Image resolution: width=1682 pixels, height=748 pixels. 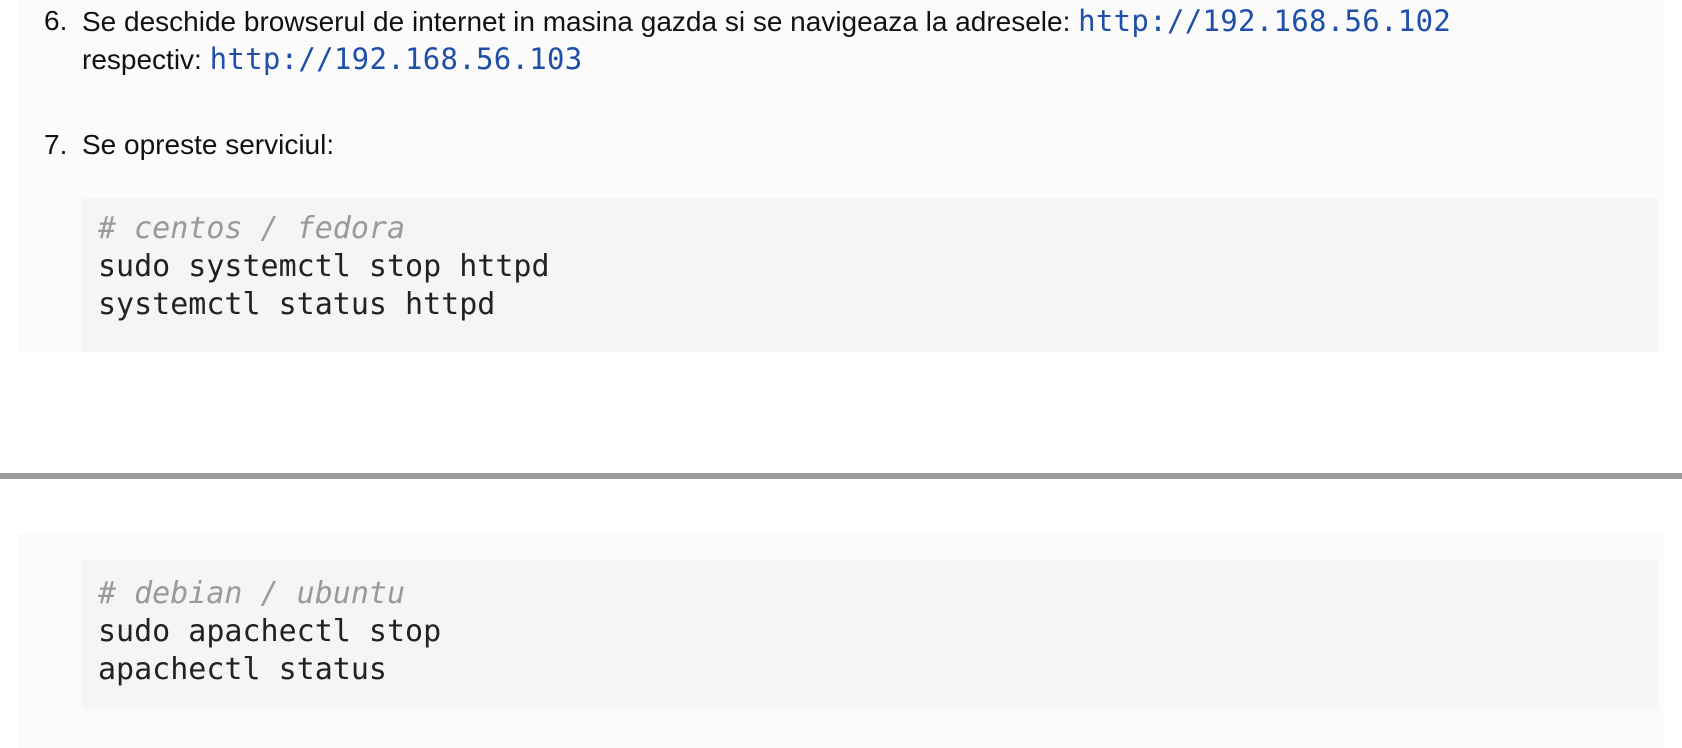 What do you see at coordinates (56, 20) in the screenshot?
I see `step-number: 6.` at bounding box center [56, 20].